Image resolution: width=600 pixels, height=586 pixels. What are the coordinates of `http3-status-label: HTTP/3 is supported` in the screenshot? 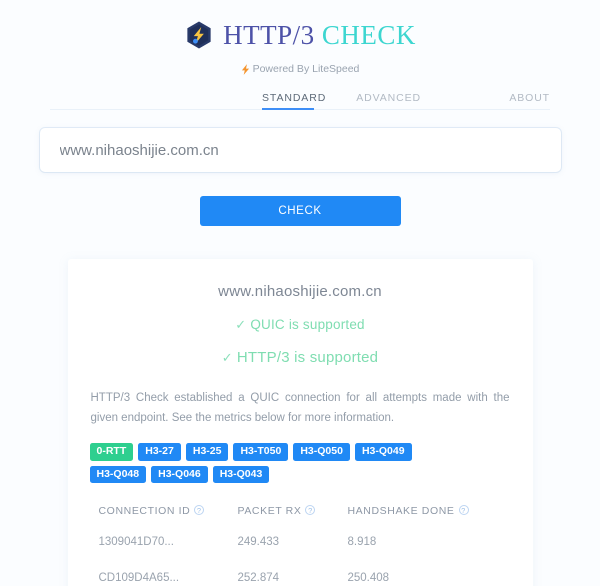 It's located at (307, 357).